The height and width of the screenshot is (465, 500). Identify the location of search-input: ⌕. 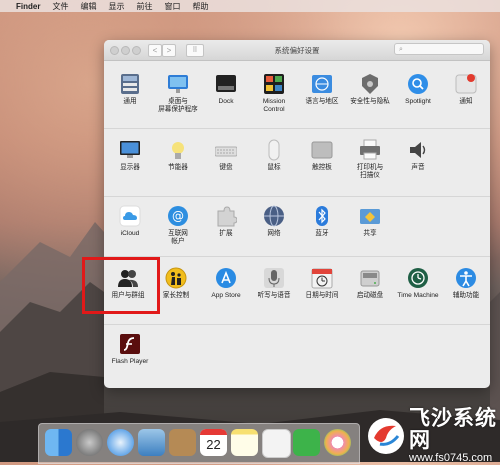
(439, 49).